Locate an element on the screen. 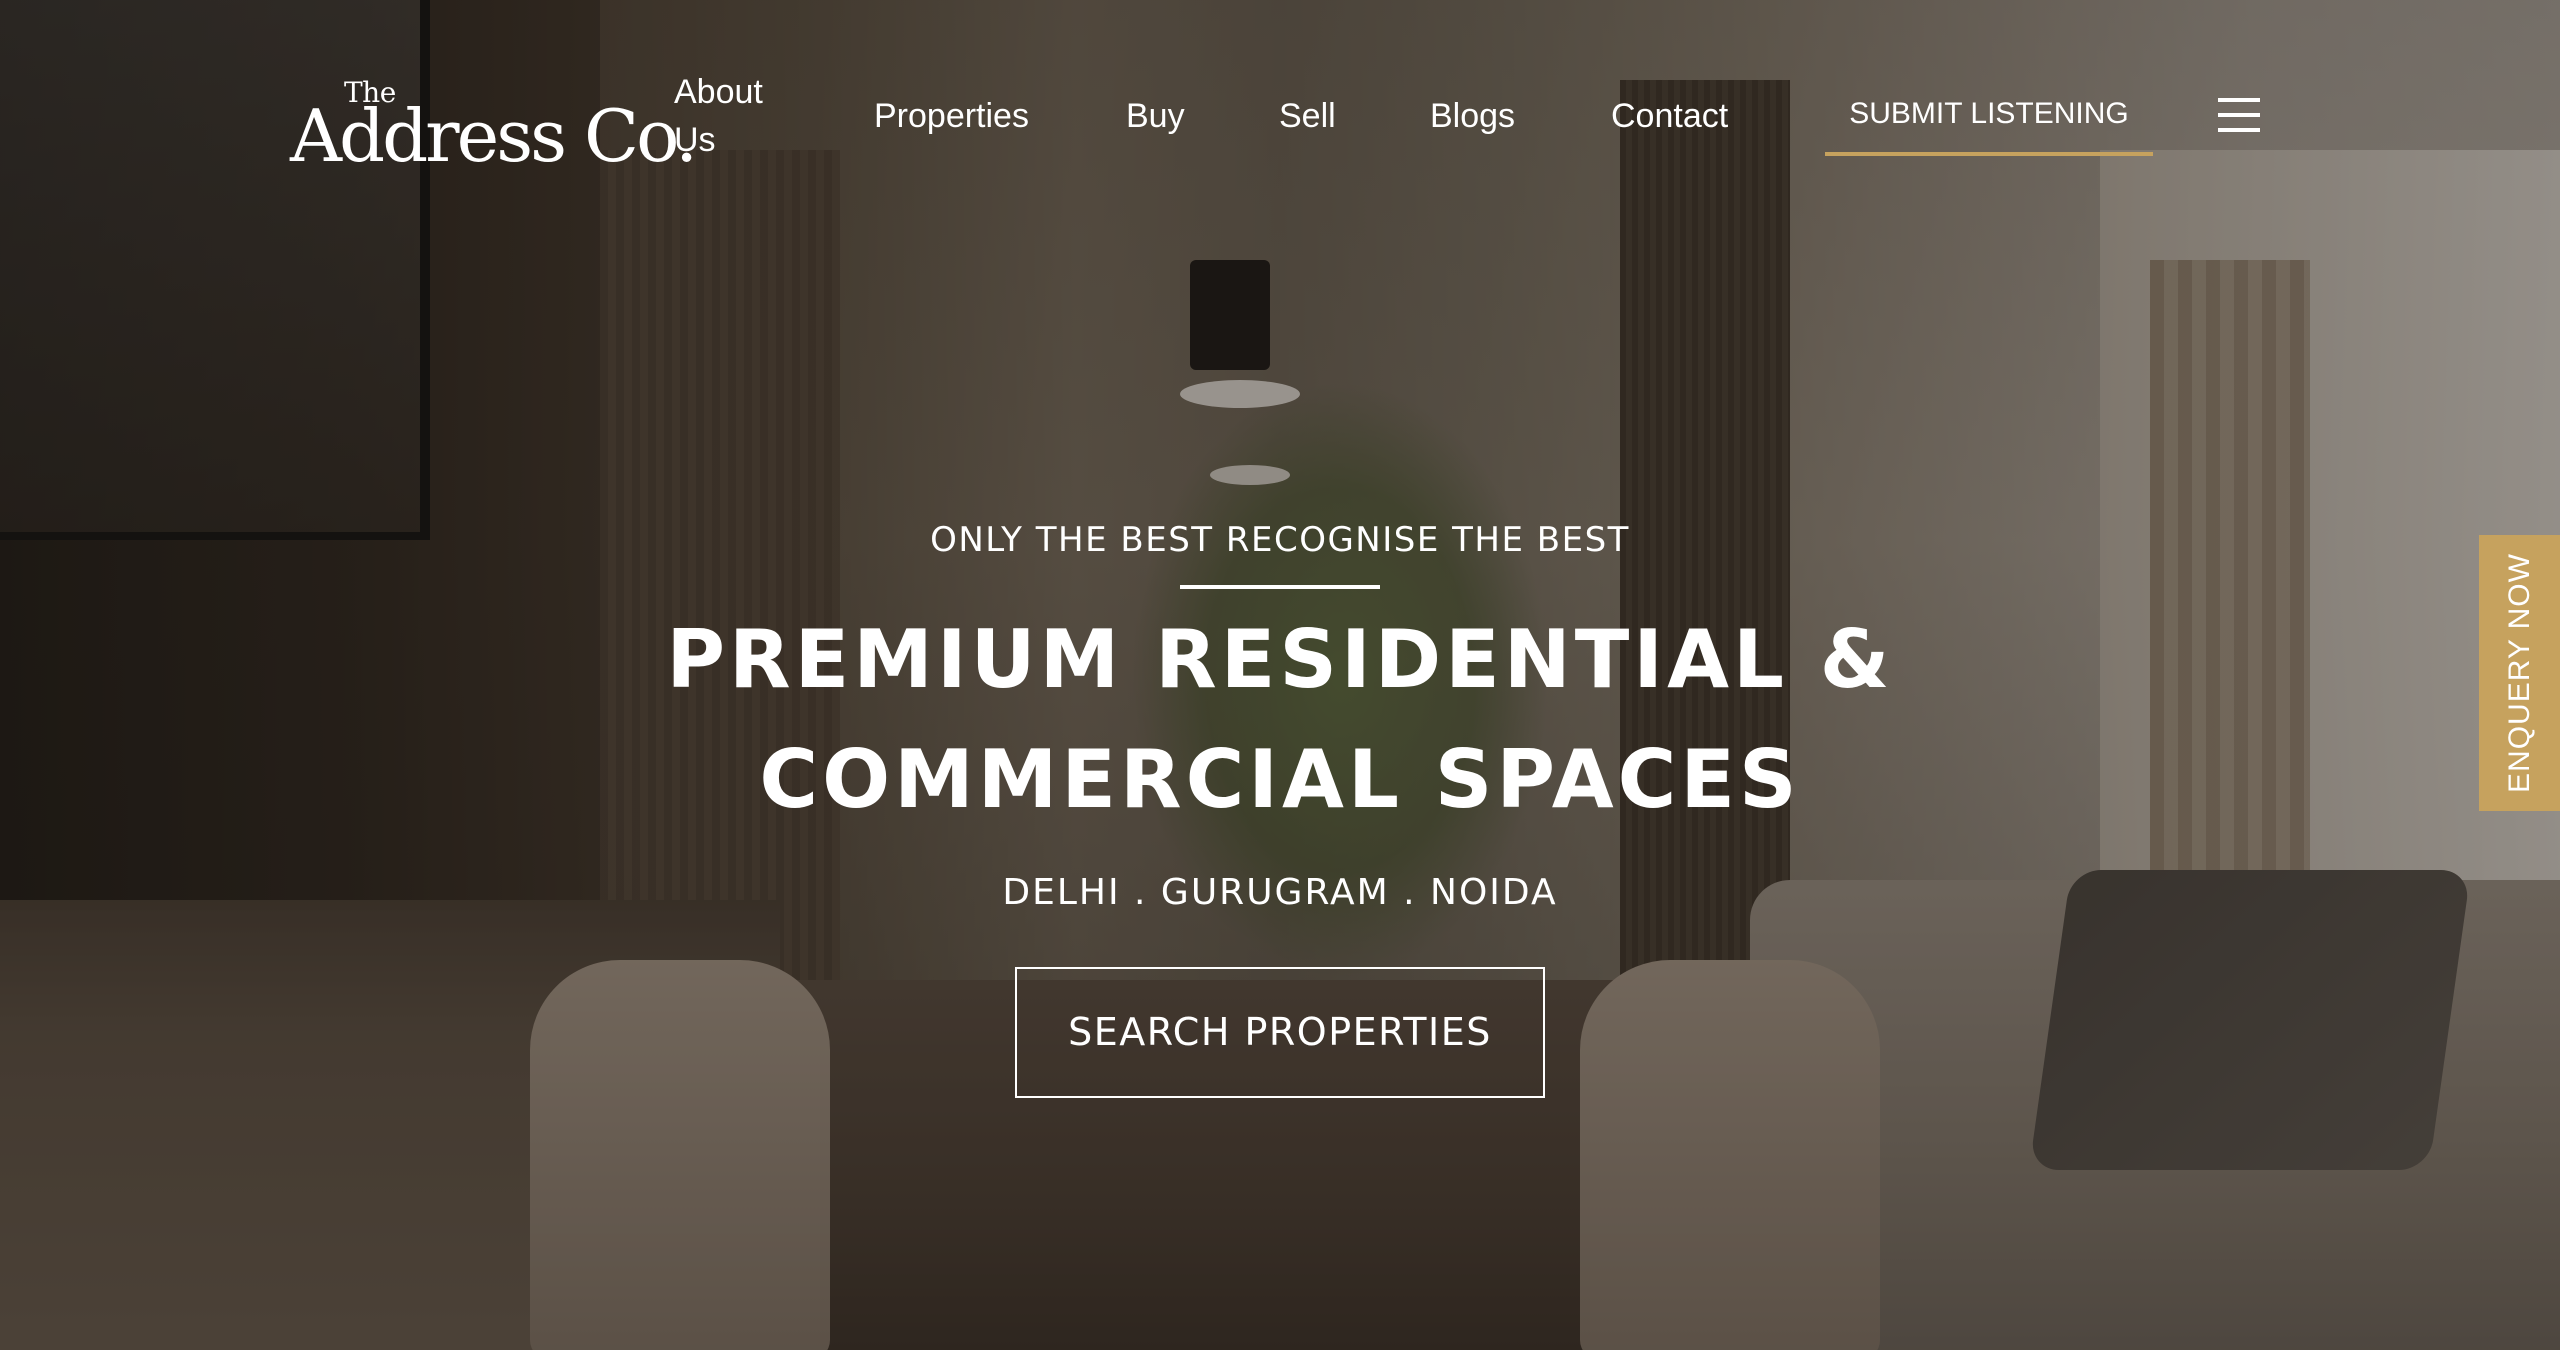 The image size is (2560, 1350). enquiry-now-label: ENQUERY NOW is located at coordinates (2519, 673).